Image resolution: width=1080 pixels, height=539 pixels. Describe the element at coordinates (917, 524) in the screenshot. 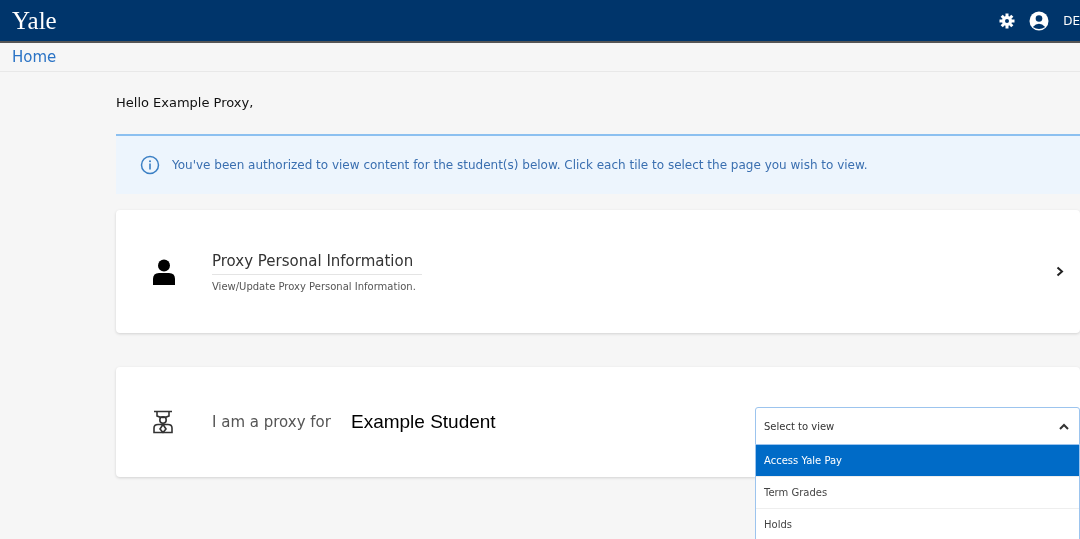

I see `dropdown-option: Holds` at that location.